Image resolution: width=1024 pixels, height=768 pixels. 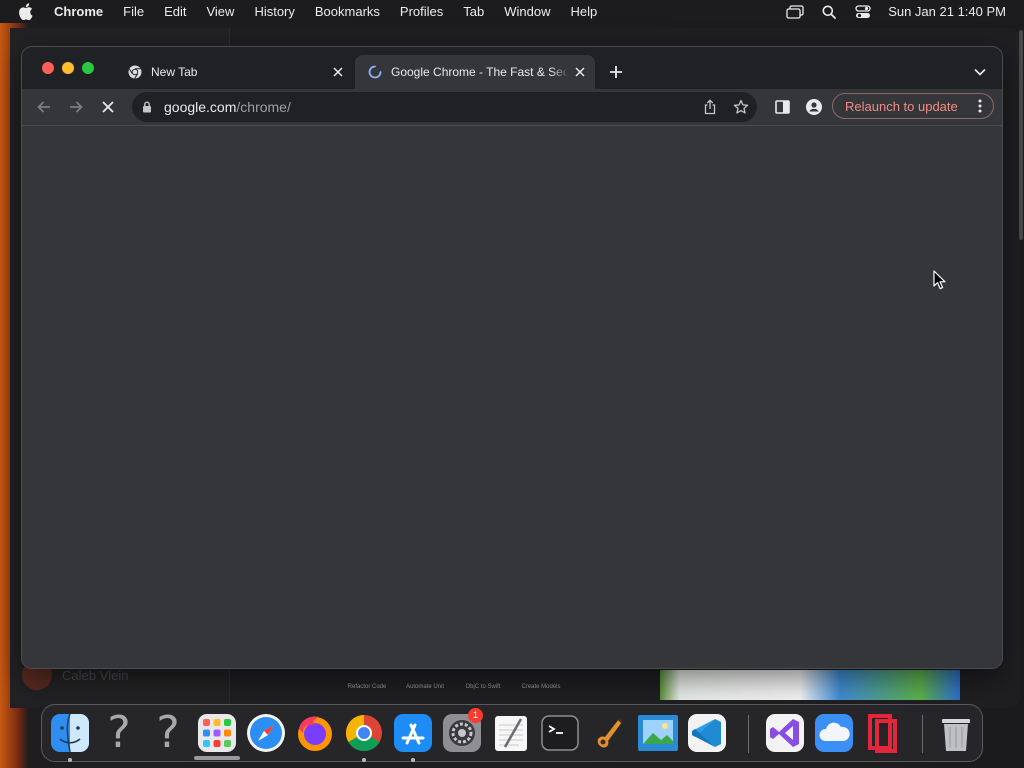 What do you see at coordinates (475, 715) in the screenshot?
I see `notification-badge: 1` at bounding box center [475, 715].